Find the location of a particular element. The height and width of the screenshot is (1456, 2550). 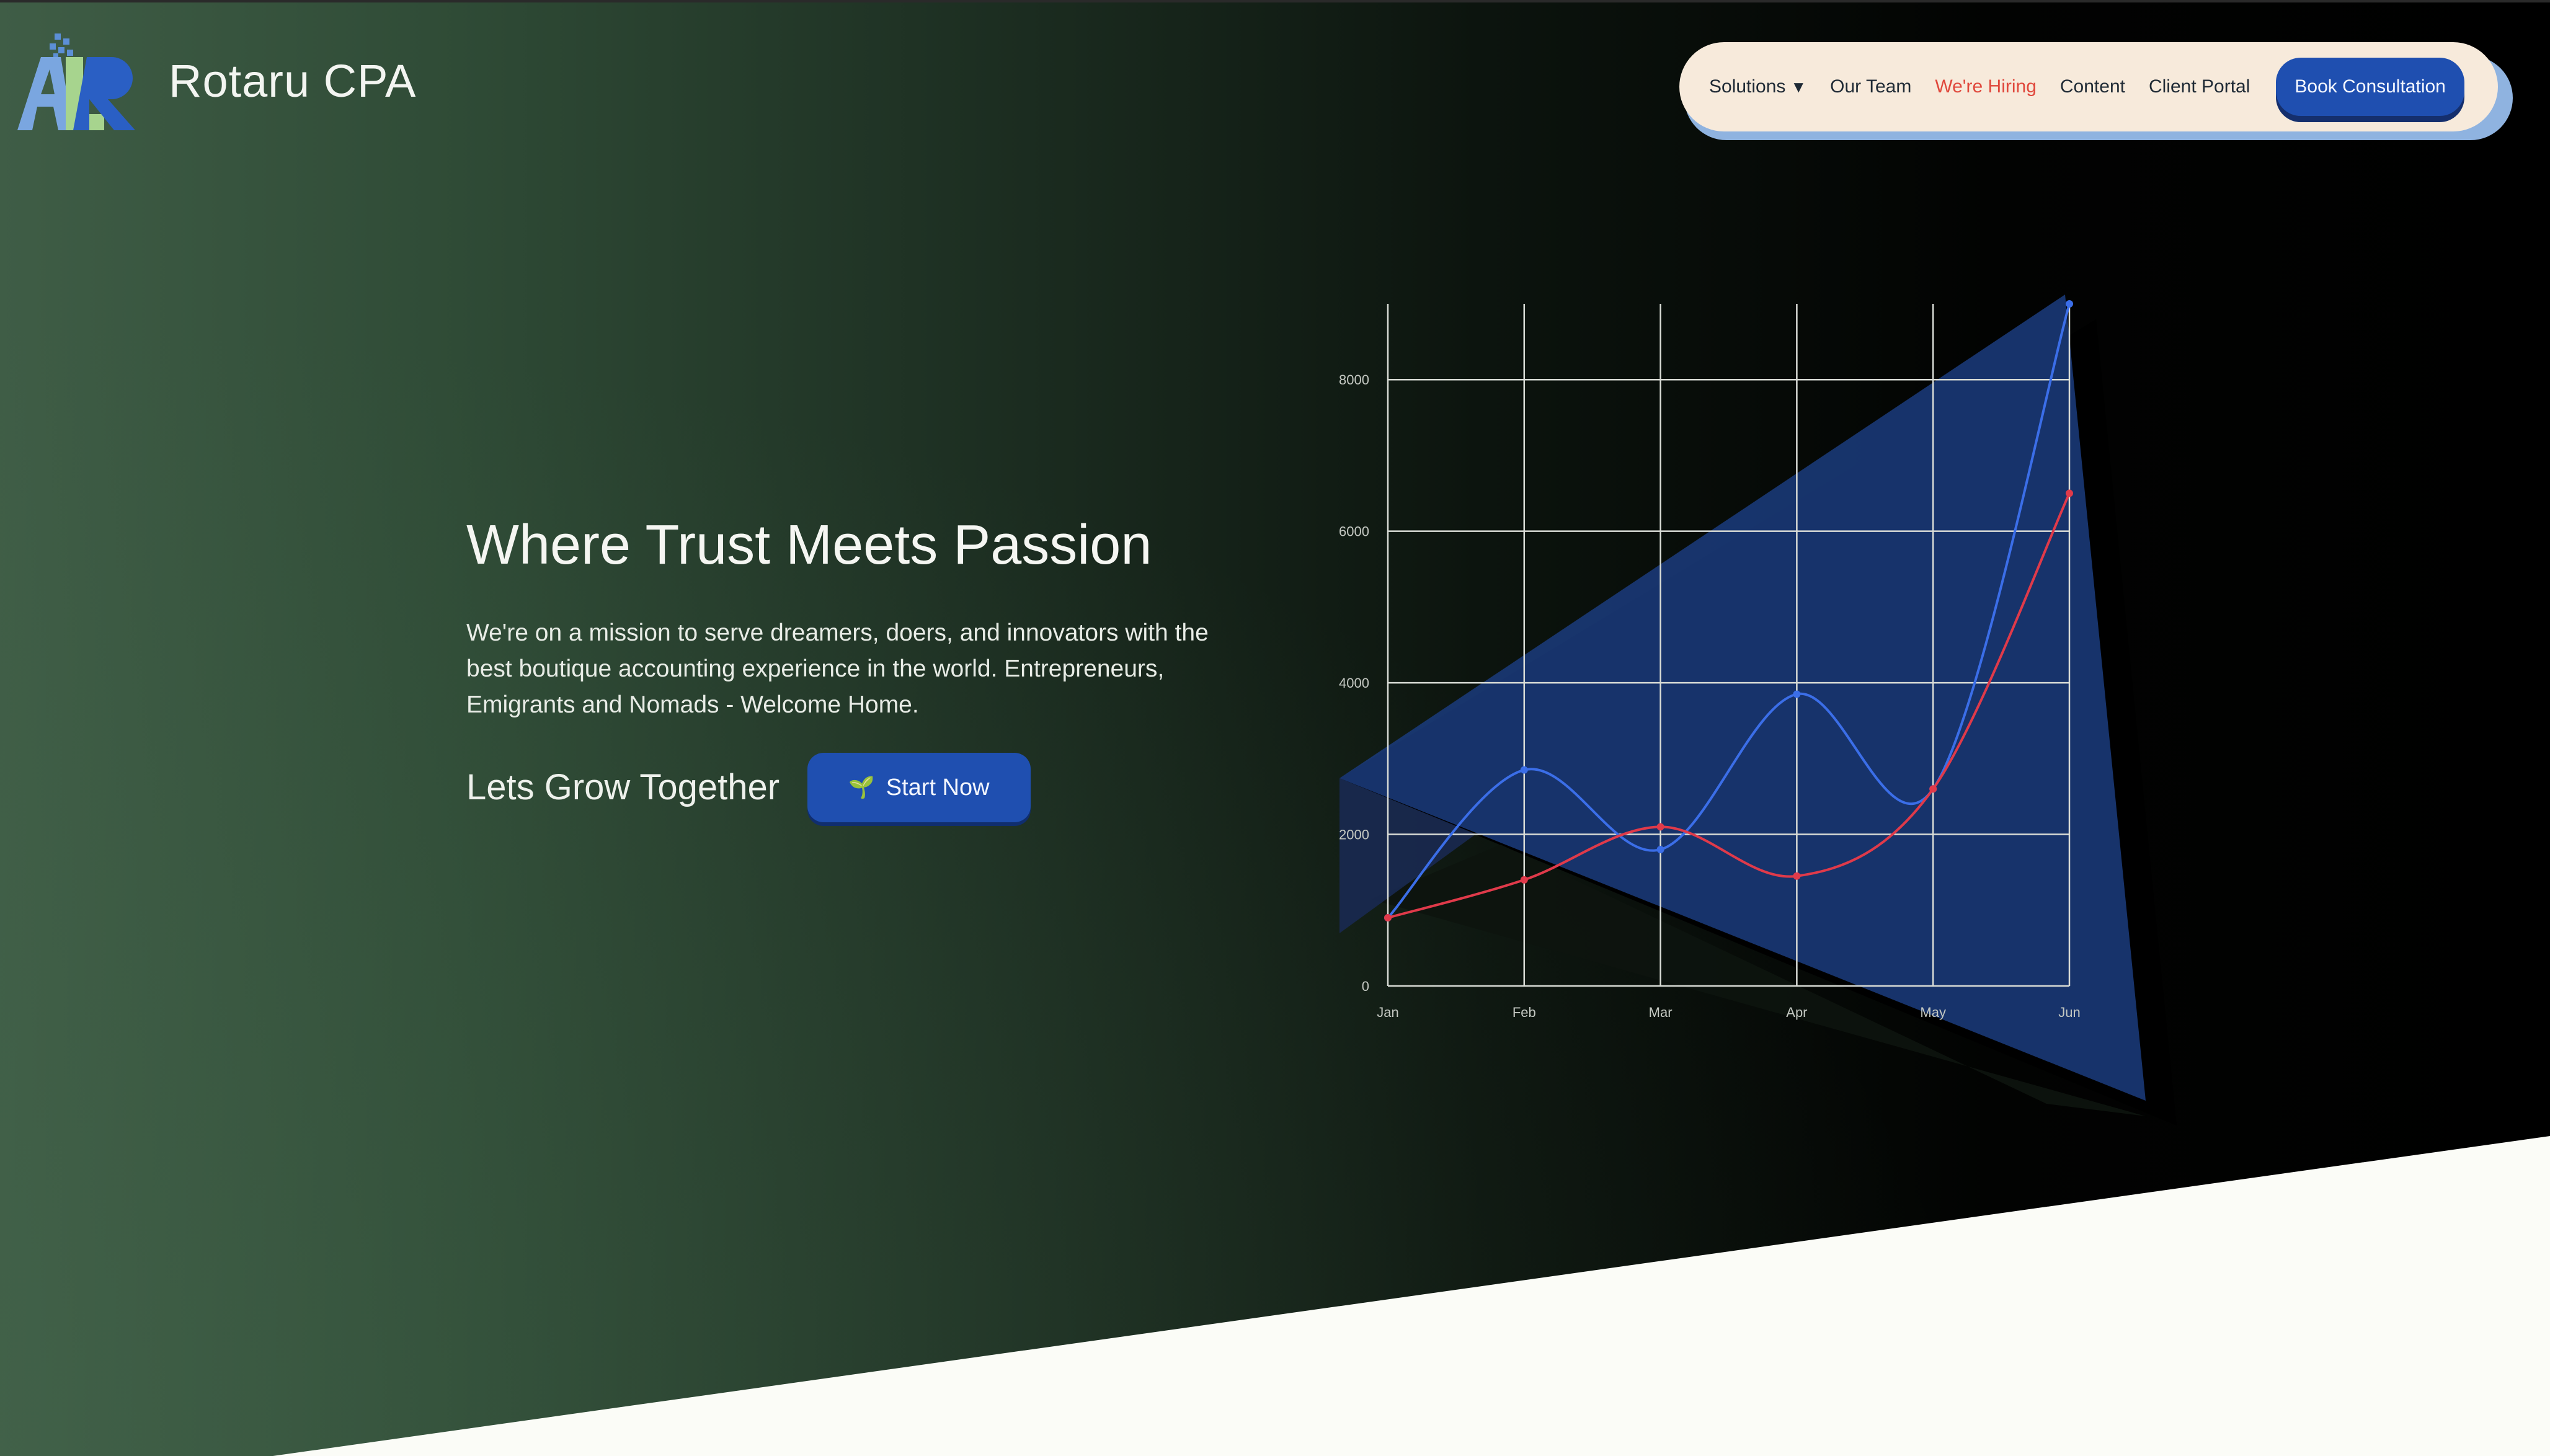

x-tick-label: Apr is located at coordinates (1796, 1013).